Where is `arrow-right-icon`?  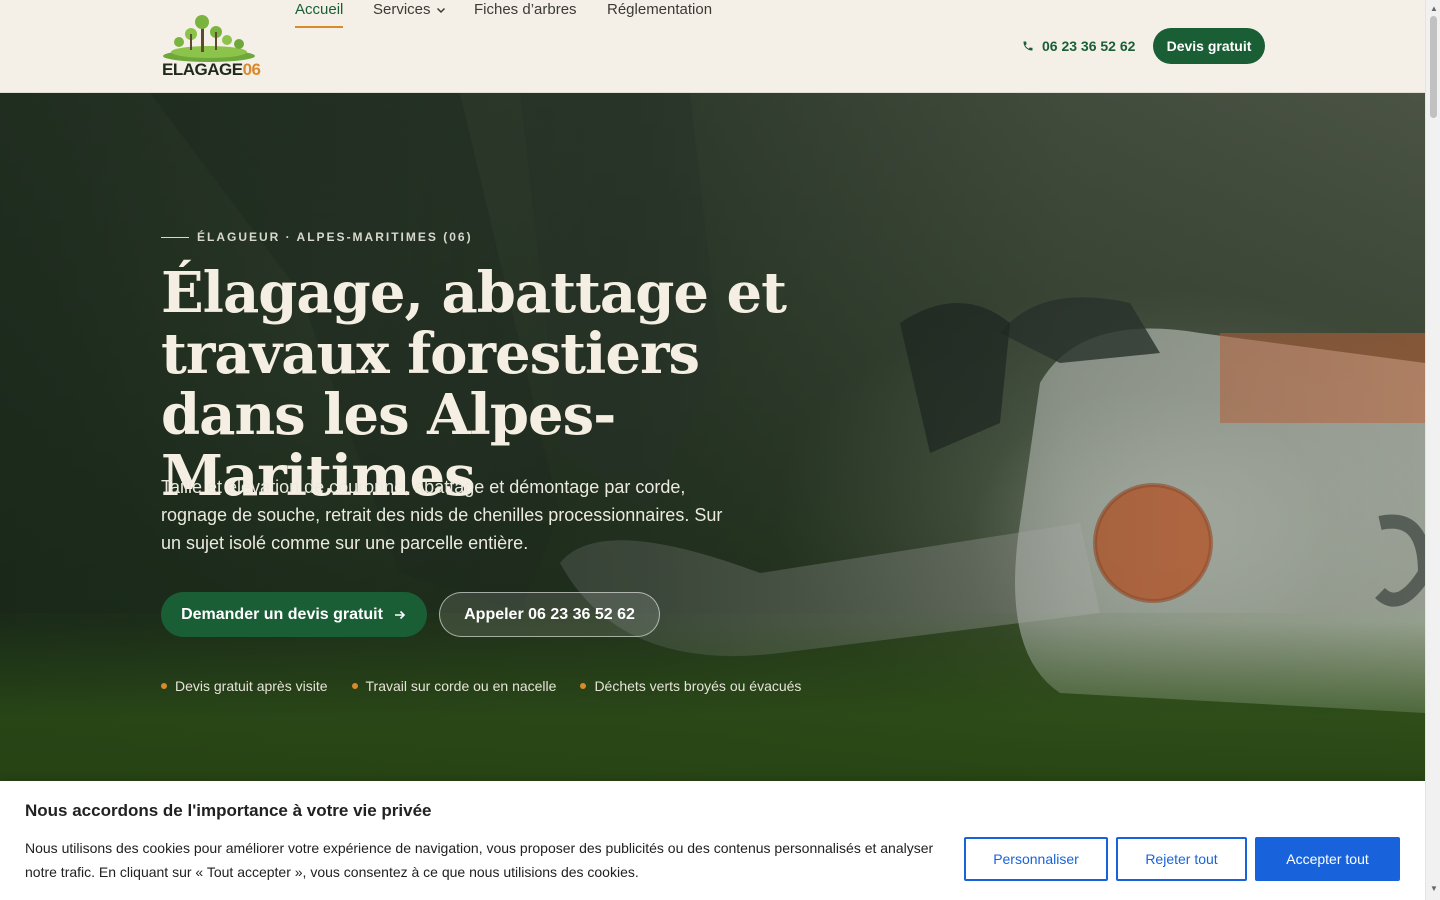 arrow-right-icon is located at coordinates (400, 614).